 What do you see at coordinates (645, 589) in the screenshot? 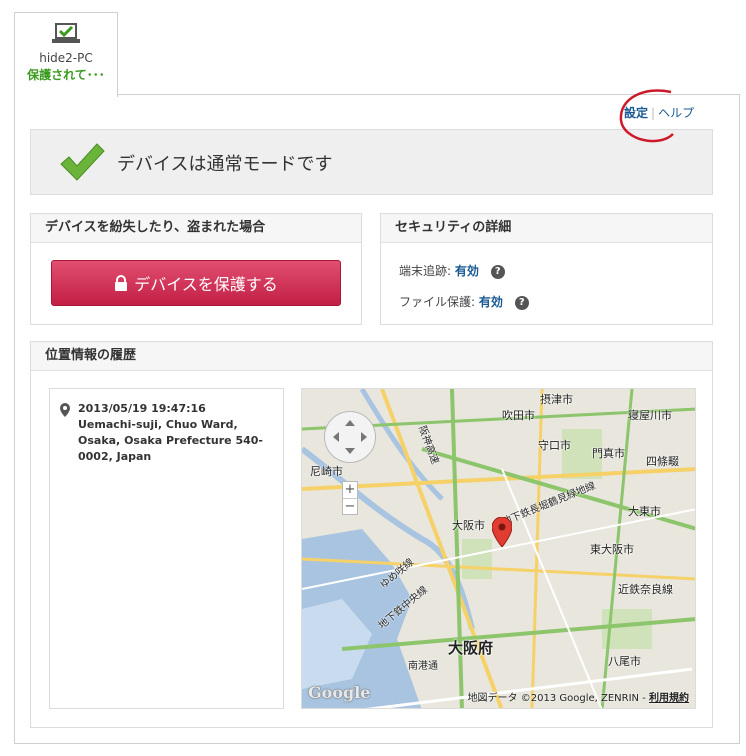
I see `map-label: 近鉄奈良線` at bounding box center [645, 589].